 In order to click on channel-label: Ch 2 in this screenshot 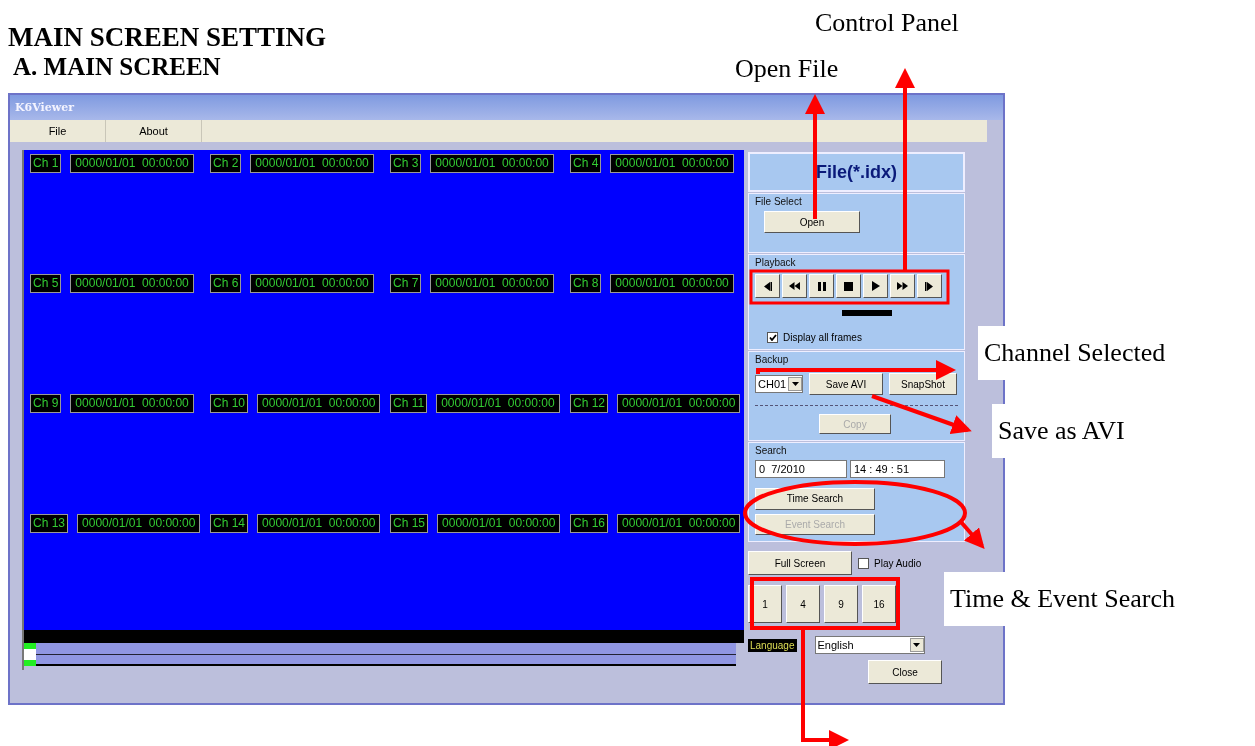, I will do `click(226, 163)`.